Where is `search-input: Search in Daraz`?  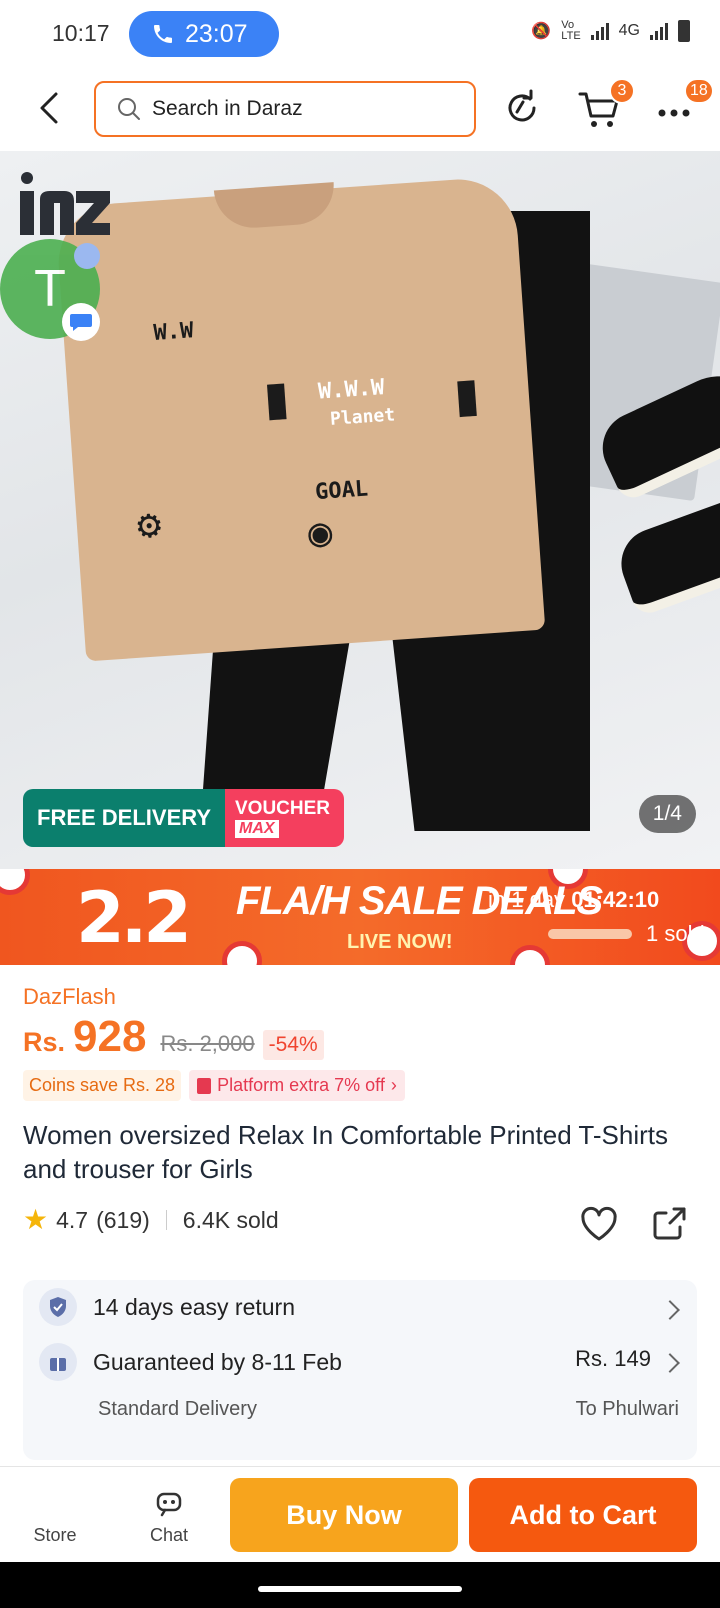
search-input: Search in Daraz is located at coordinates (285, 109).